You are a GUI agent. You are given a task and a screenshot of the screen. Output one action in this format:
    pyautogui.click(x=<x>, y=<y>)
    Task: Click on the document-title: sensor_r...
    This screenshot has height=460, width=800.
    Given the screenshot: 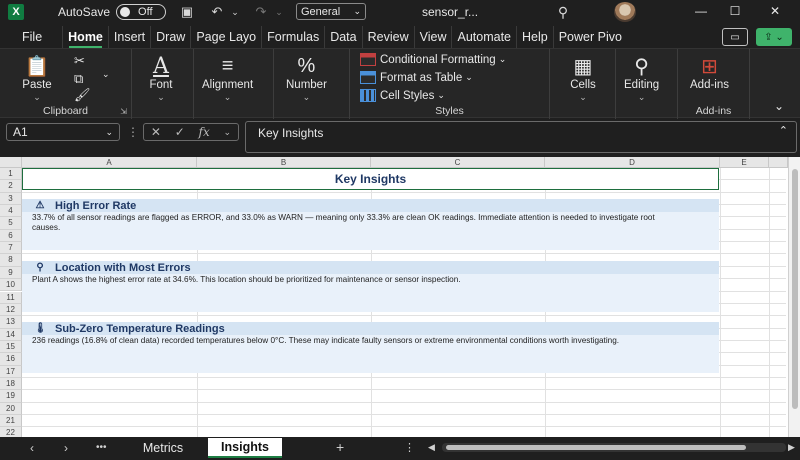 What is the action you would take?
    pyautogui.click(x=450, y=12)
    